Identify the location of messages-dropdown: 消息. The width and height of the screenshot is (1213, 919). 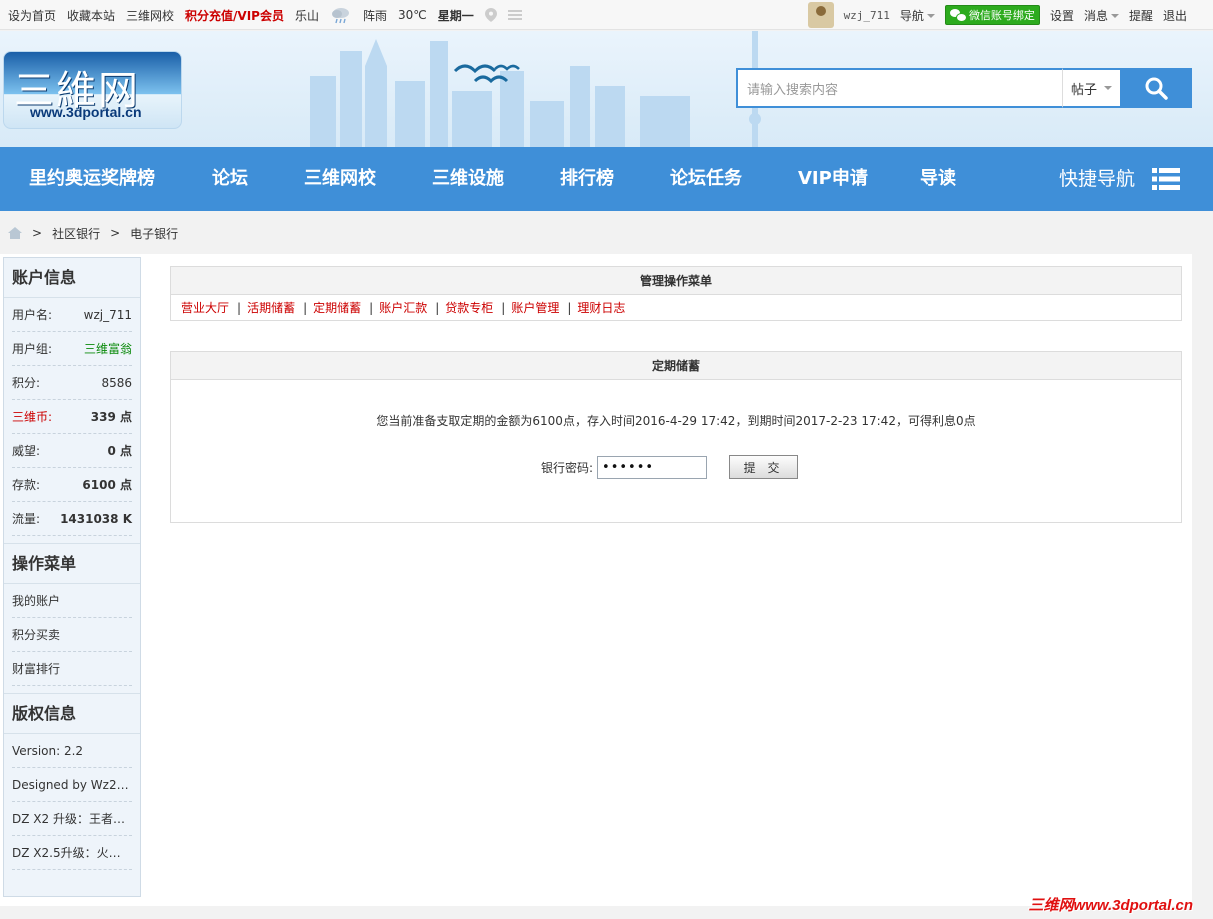
(1101, 15).